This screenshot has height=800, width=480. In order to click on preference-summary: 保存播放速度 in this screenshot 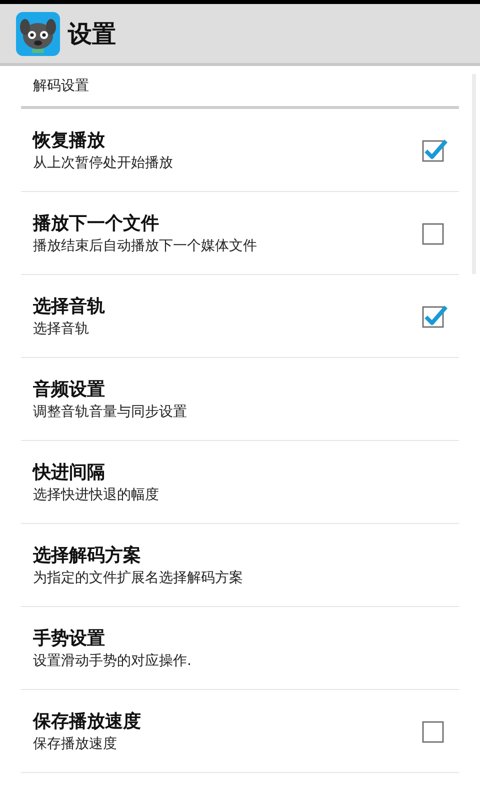, I will do `click(75, 744)`.